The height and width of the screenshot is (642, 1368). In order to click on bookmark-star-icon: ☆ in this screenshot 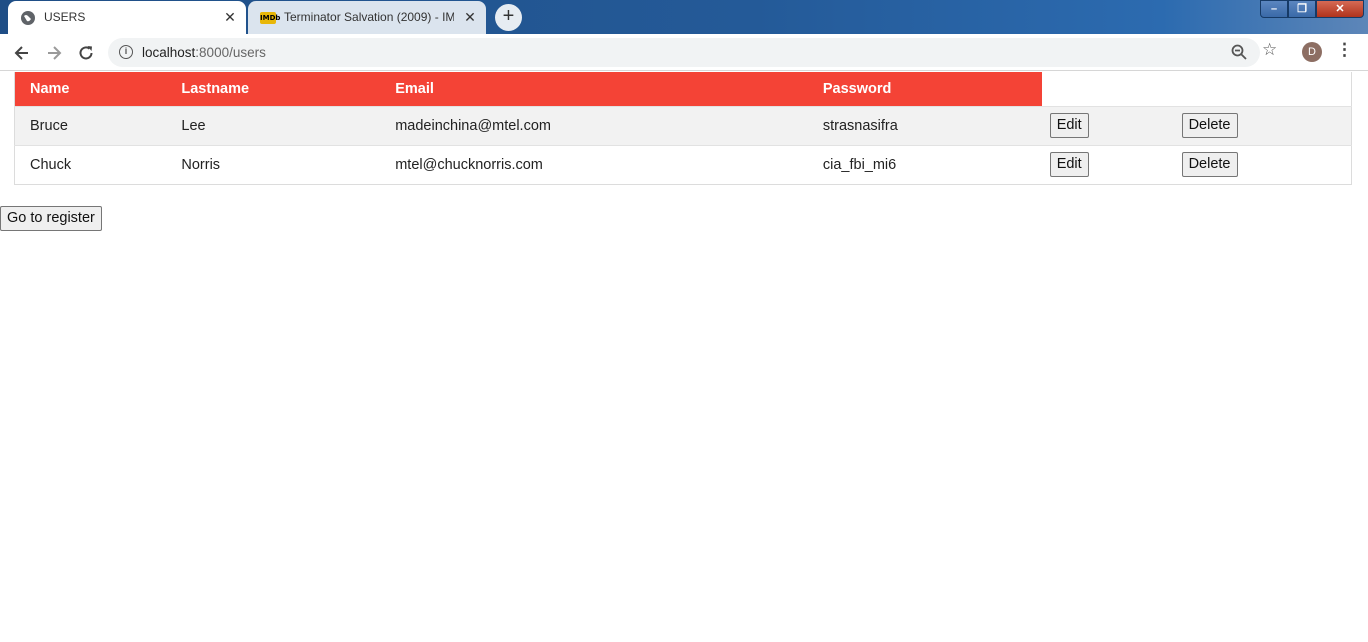, I will do `click(1269, 50)`.